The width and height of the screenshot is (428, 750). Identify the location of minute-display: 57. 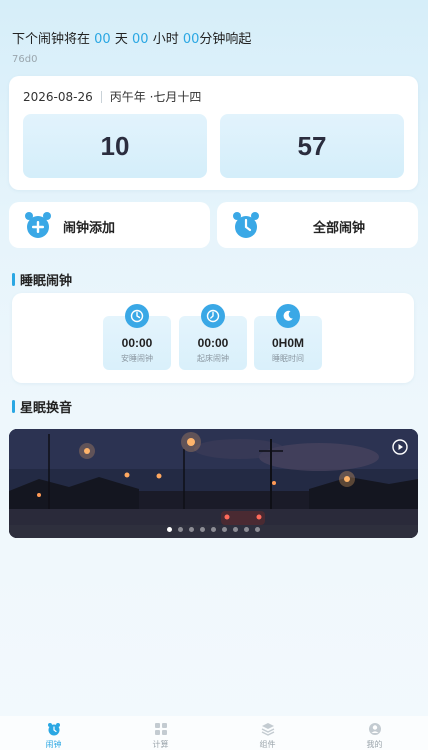
(312, 146).